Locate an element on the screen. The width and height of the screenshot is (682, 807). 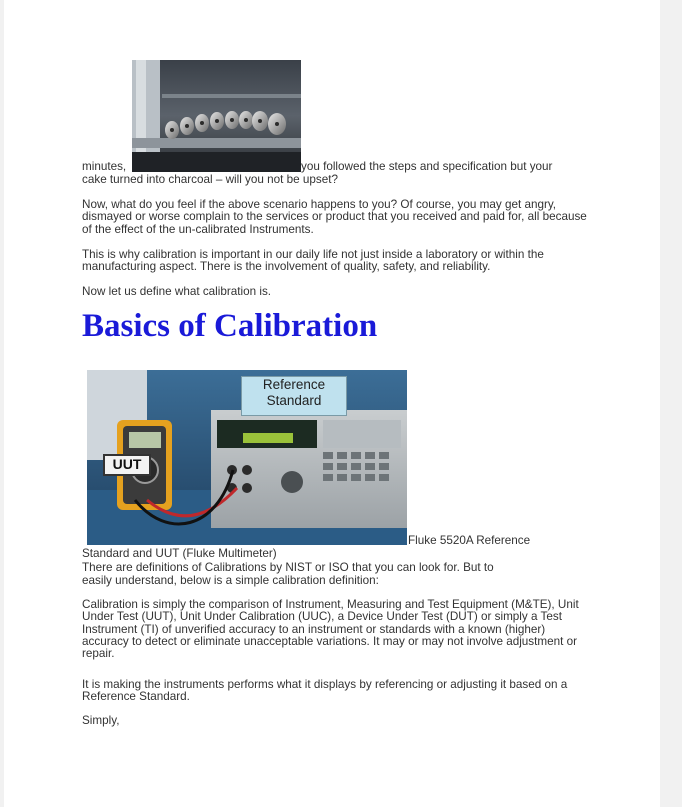
reference-label-line1: Reference is located at coordinates (294, 384).